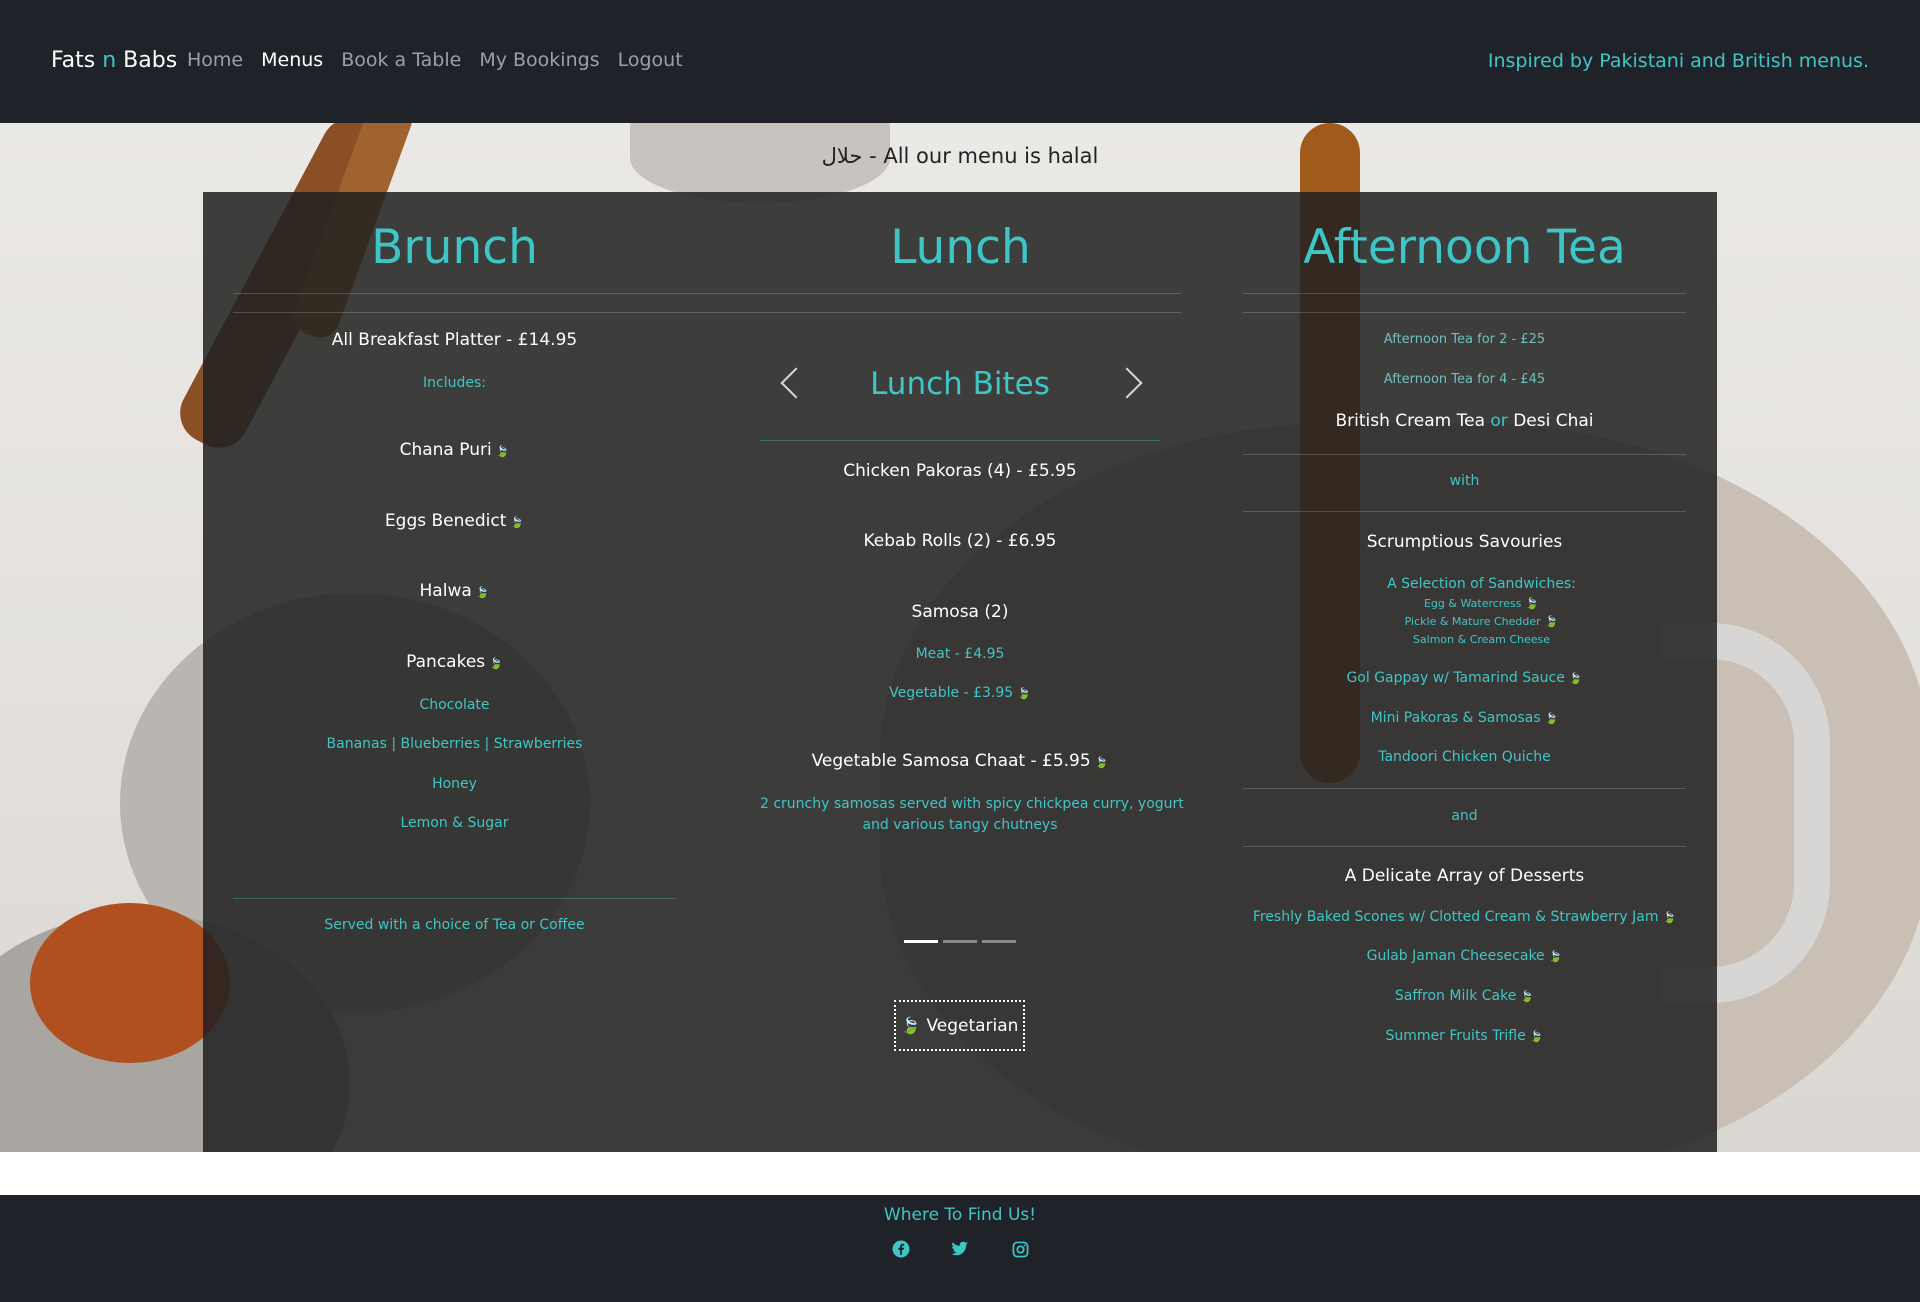 This screenshot has width=1920, height=1302. Describe the element at coordinates (960, 612) in the screenshot. I see `lunch-item-samosa: Samosa (2)` at that location.